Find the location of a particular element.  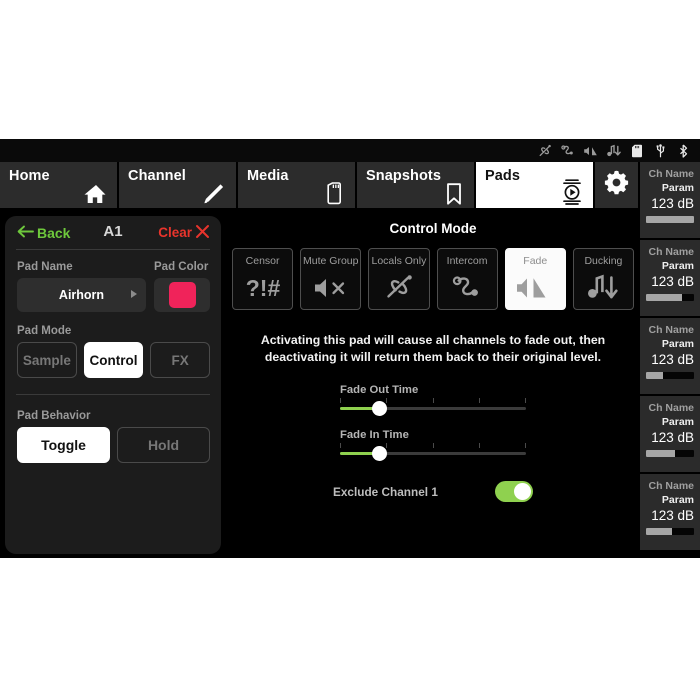

fade-in-time-slider-group: Fade In Time is located at coordinates (433, 447).